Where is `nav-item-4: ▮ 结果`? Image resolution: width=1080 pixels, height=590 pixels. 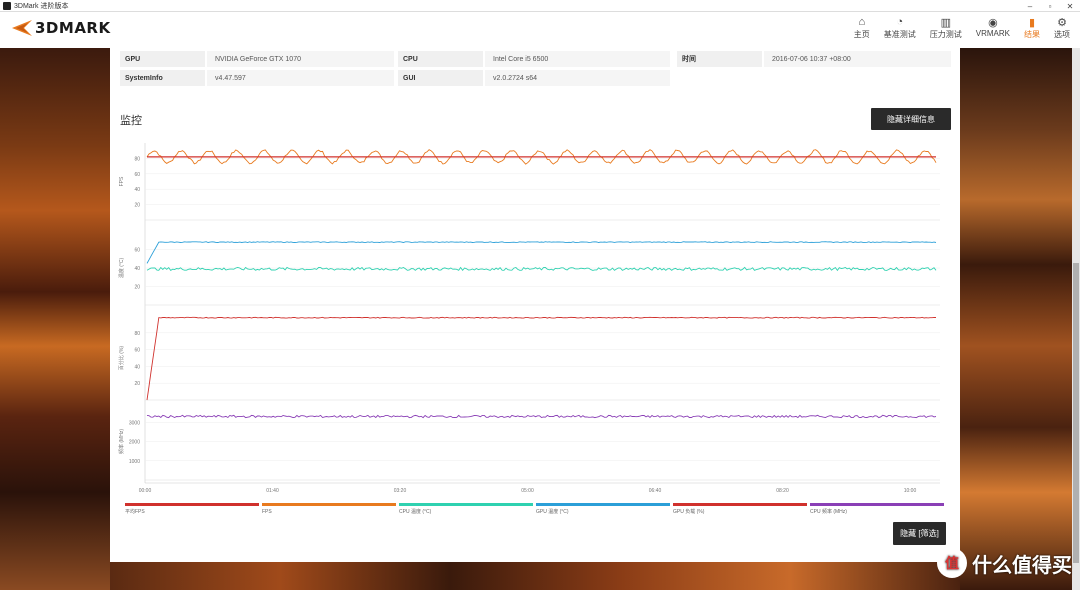
nav-item-4: ▮ 结果 is located at coordinates (1032, 27).